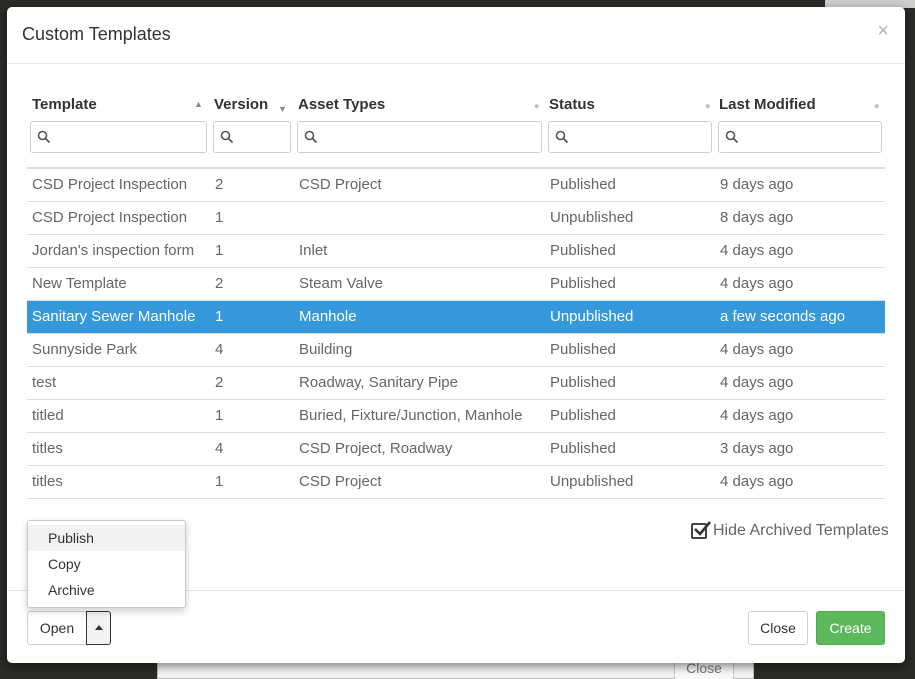 This screenshot has width=915, height=679. Describe the element at coordinates (701, 530) in the screenshot. I see `hide-archived-checkbox` at that location.